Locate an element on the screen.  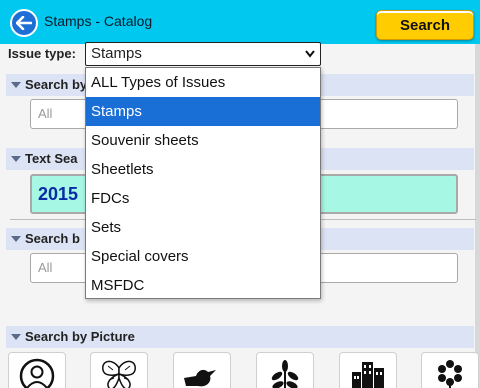
picture-tile-buildings is located at coordinates (368, 370).